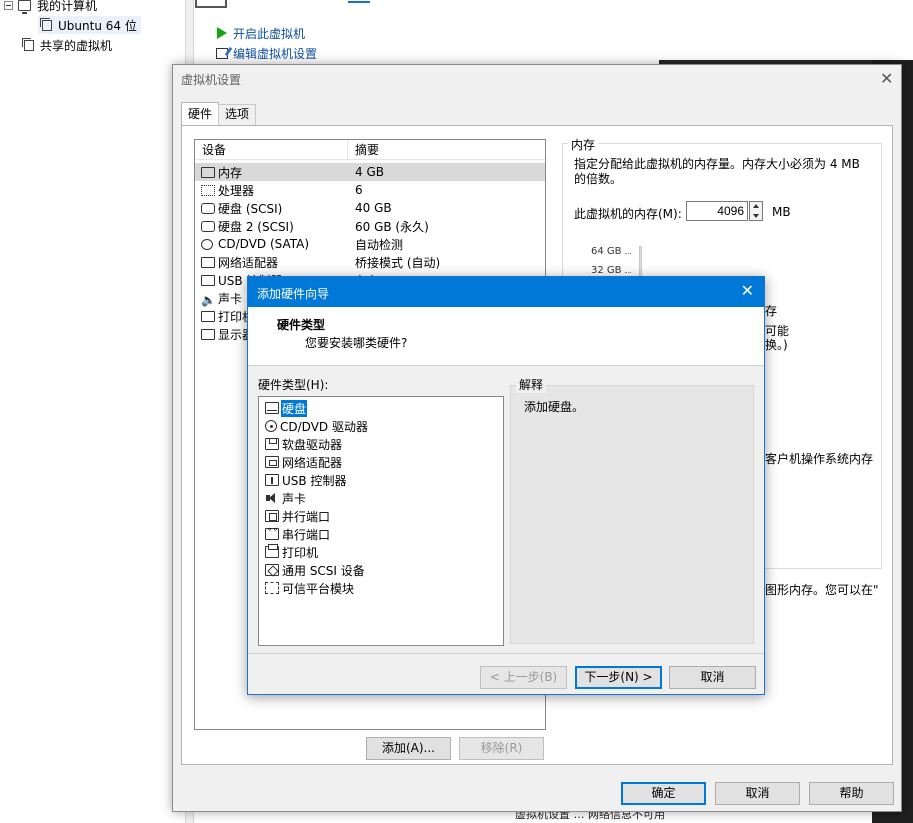  What do you see at coordinates (269, 33) in the screenshot?
I see `power-on-label: 开启此虚拟机` at bounding box center [269, 33].